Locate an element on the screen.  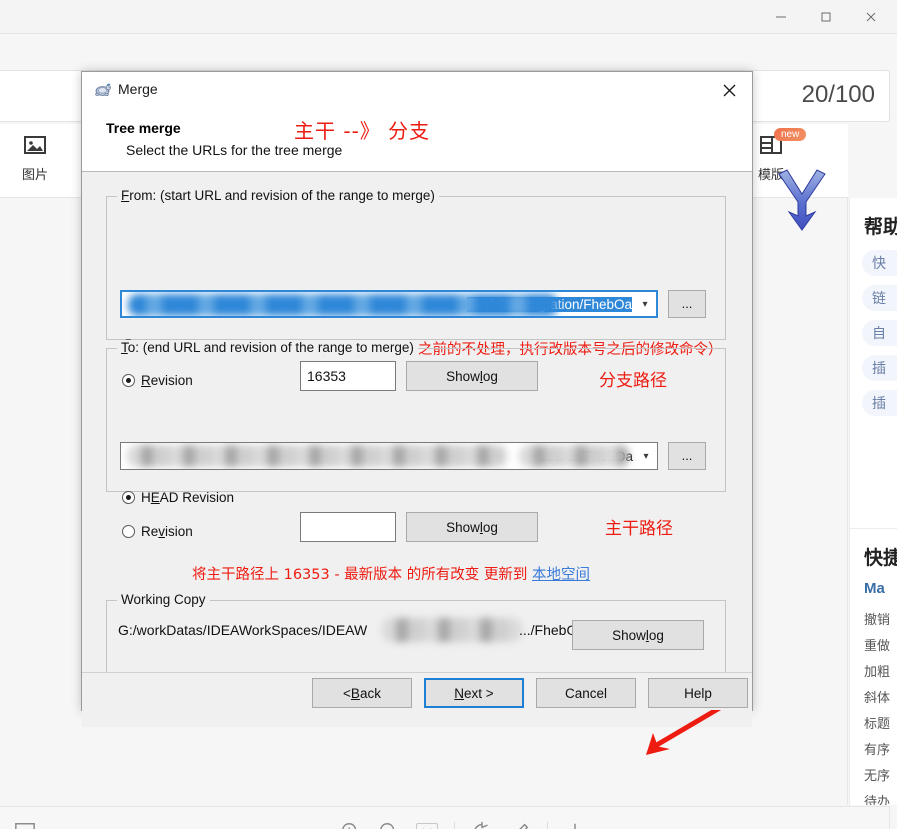
window-controls is located at coordinates (825, 17).